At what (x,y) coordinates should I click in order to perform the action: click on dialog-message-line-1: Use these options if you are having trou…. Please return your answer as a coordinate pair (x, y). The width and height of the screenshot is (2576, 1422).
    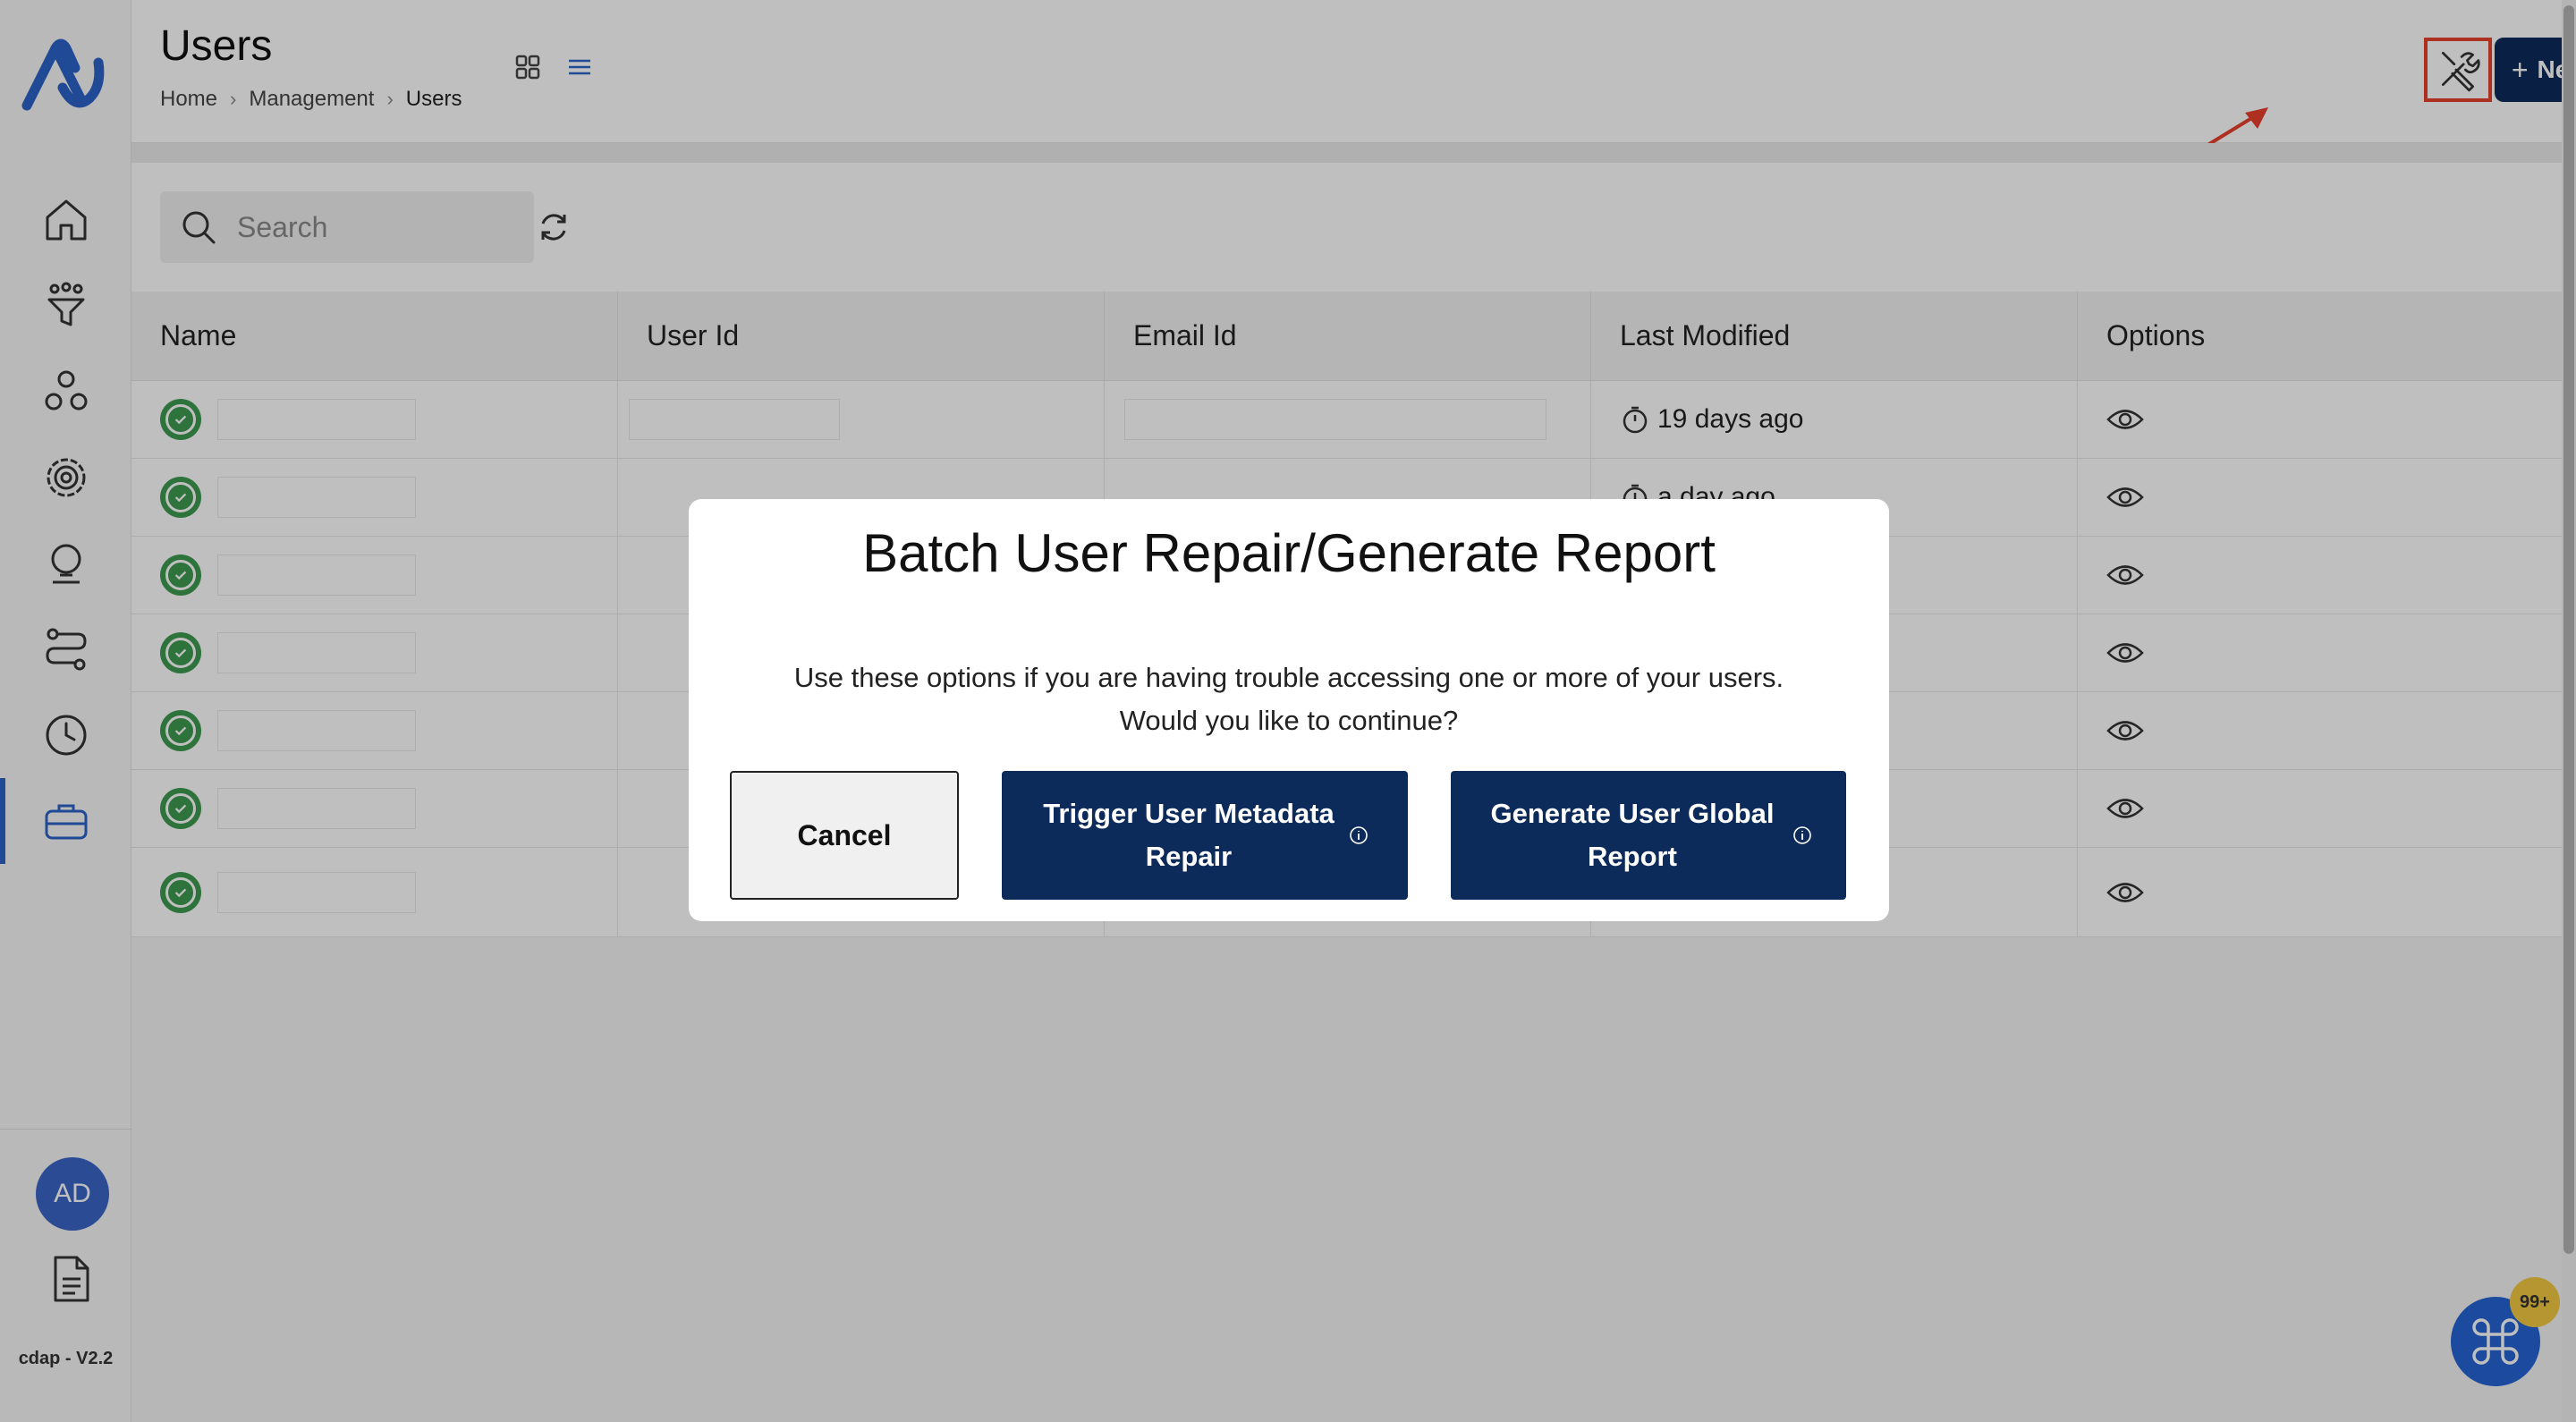
    Looking at the image, I should click on (1288, 677).